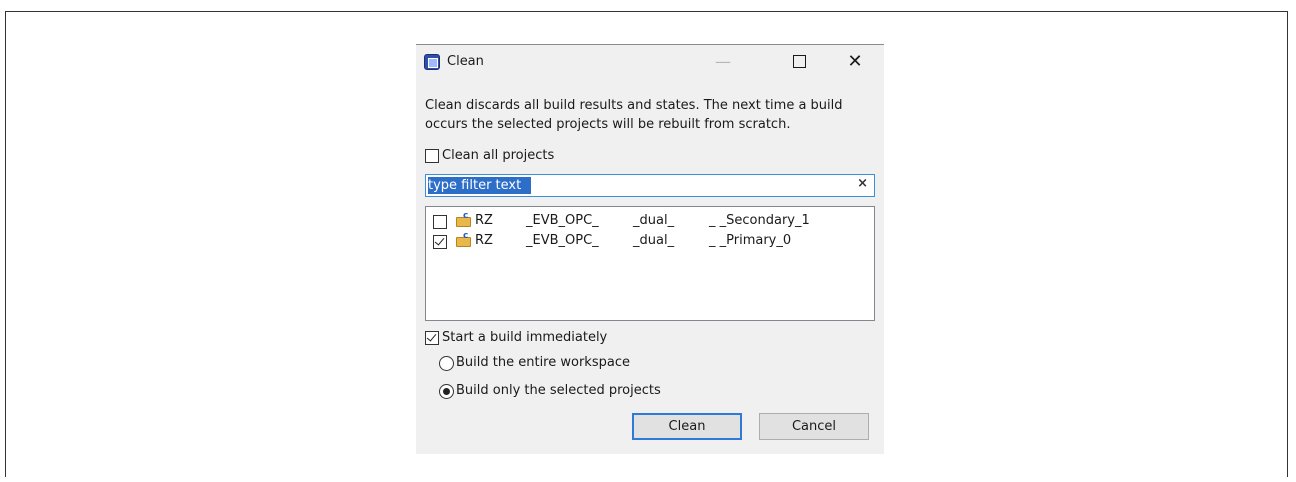 The image size is (1296, 482). Describe the element at coordinates (432, 338) in the screenshot. I see `start-build-checkbox` at that location.